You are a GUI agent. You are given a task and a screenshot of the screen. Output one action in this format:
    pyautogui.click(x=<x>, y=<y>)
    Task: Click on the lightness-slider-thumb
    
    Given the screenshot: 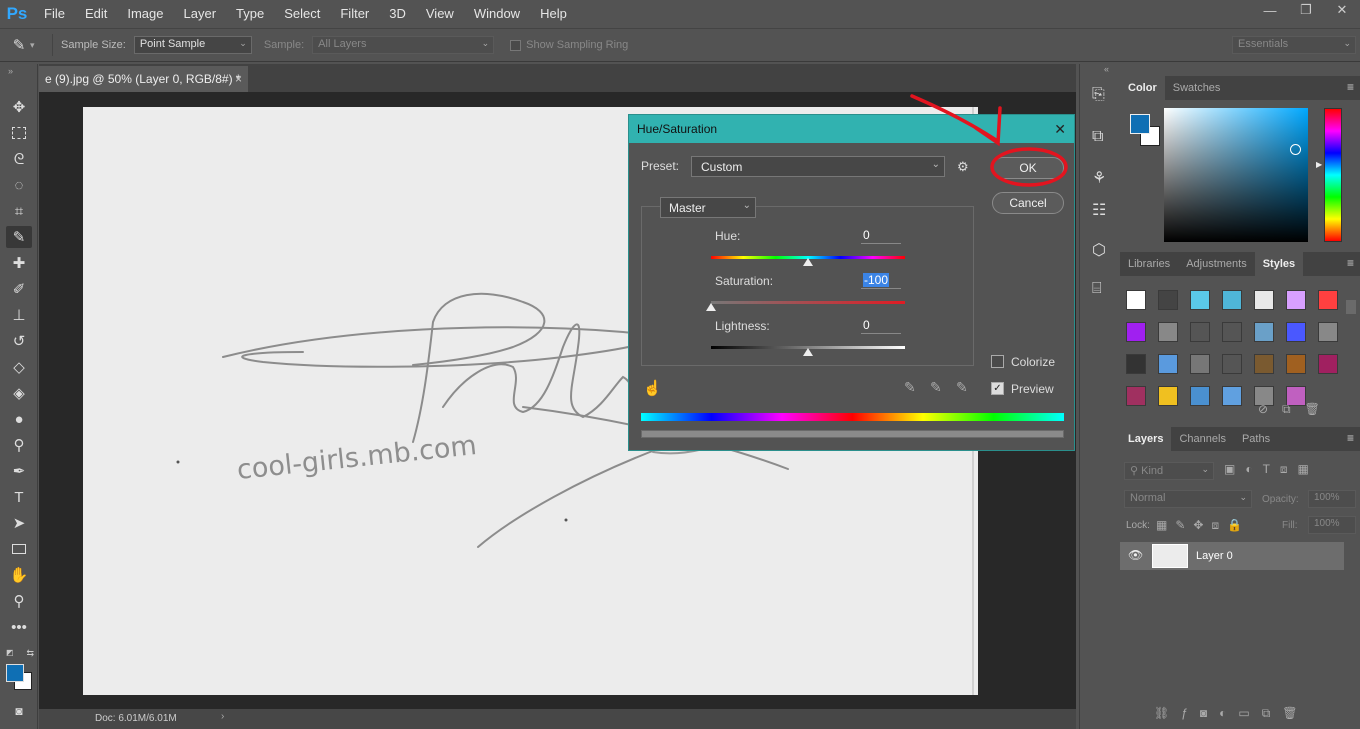 What is the action you would take?
    pyautogui.click(x=808, y=352)
    